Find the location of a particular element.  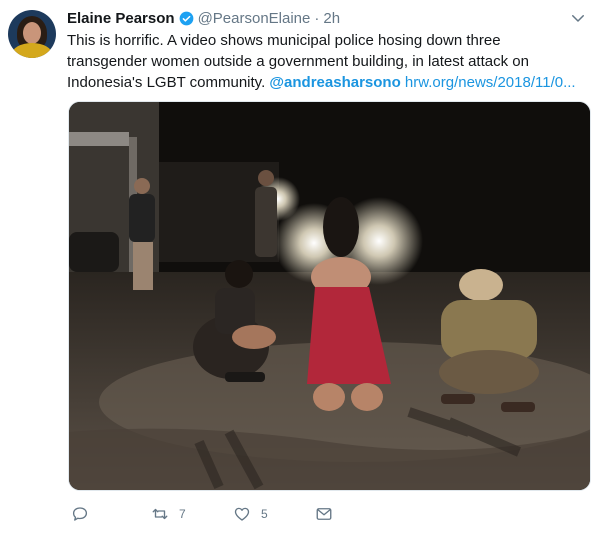

avatar-body is located at coordinates (32, 50).